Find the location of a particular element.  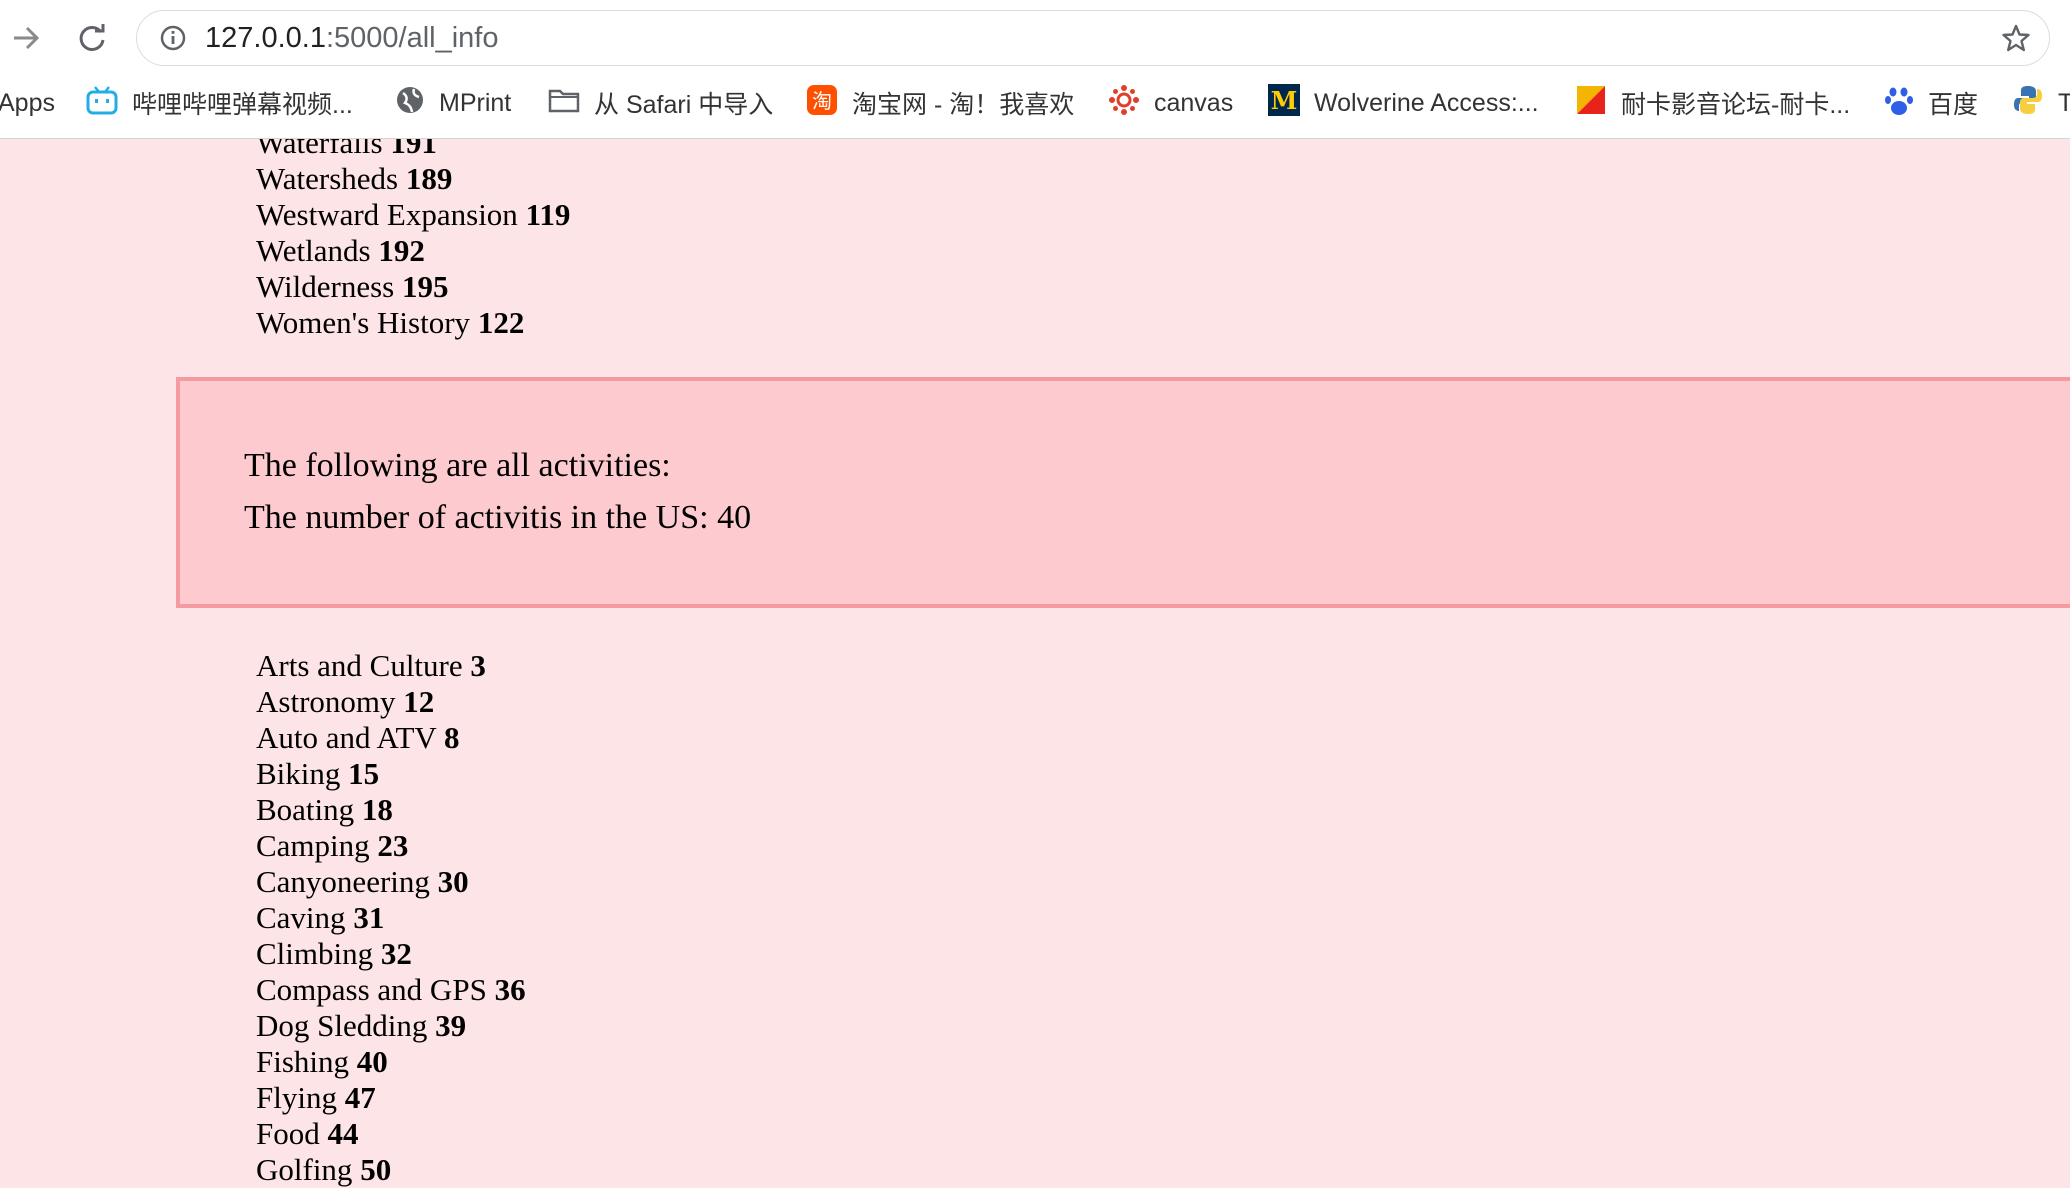

list-item: Fishing 40 is located at coordinates (391, 1062).